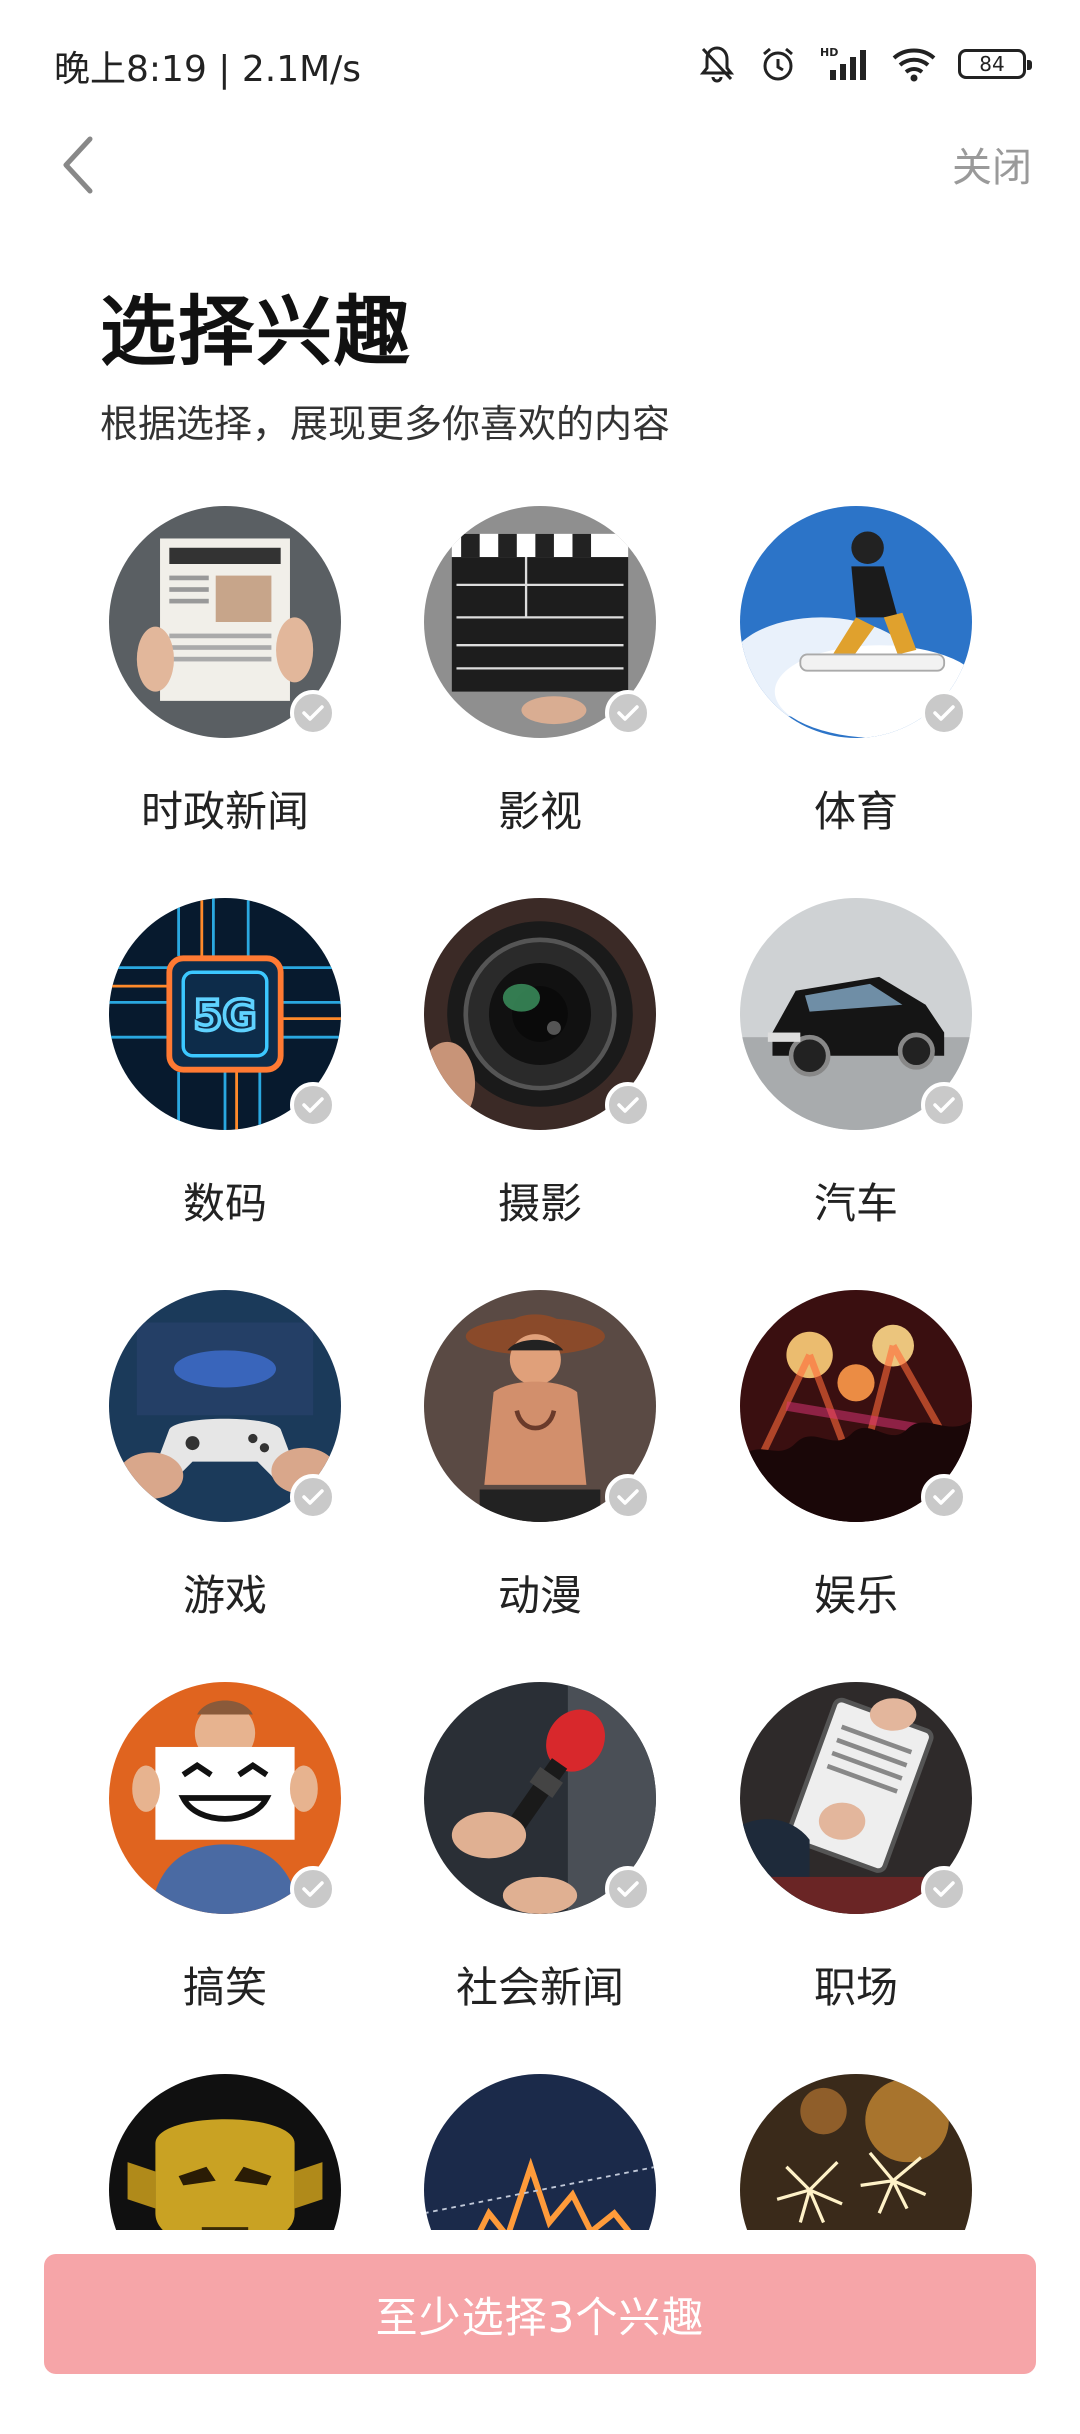 The width and height of the screenshot is (1080, 2434). Describe the element at coordinates (385, 424) in the screenshot. I see `page-subtitle: 根据选择，展现更多你喜欢的内容` at that location.